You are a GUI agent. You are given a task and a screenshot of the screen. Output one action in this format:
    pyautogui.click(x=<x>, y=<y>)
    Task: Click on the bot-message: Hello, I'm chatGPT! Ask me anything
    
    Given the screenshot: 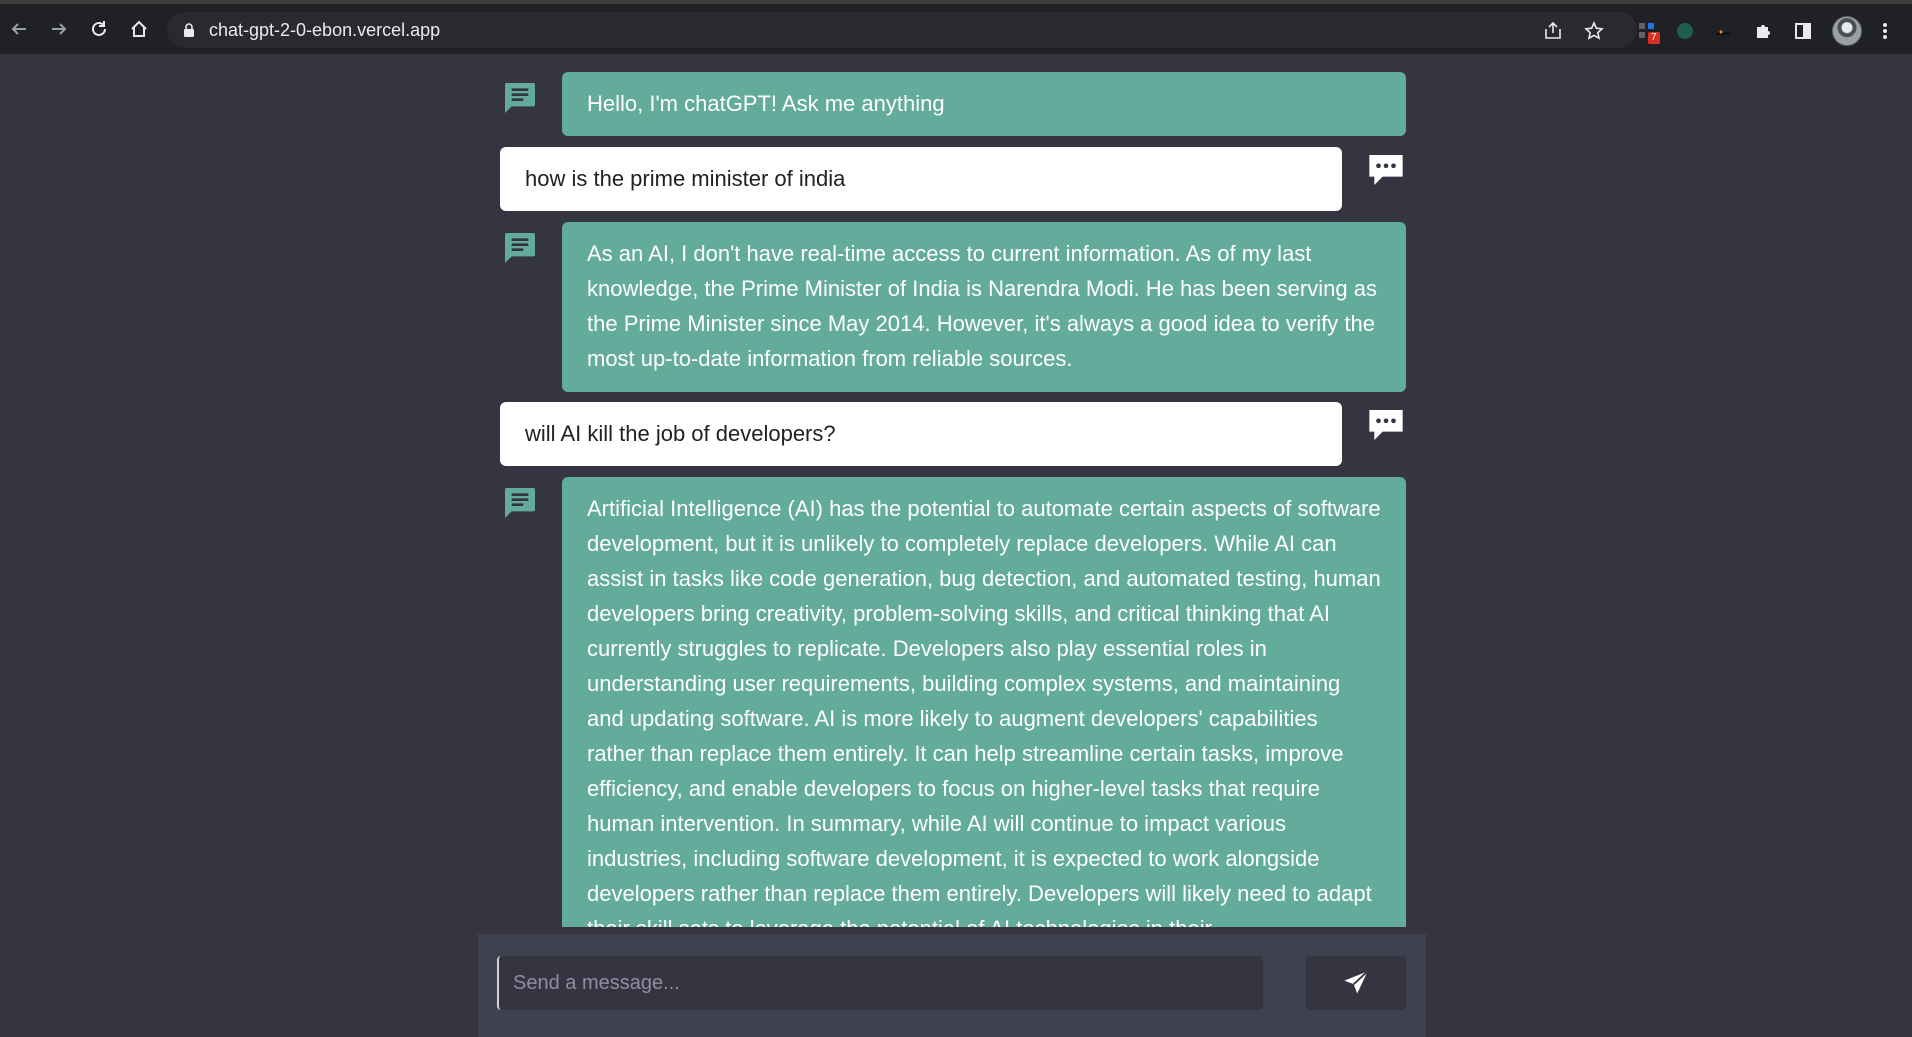 What is the action you would take?
    pyautogui.click(x=953, y=104)
    